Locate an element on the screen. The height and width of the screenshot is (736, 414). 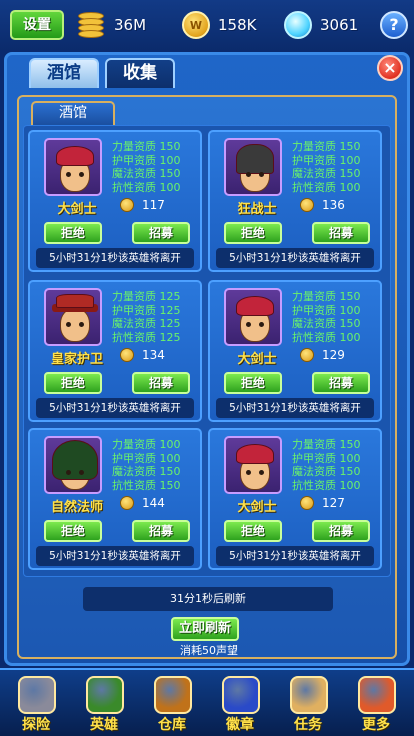
hero-stat: 抗性资质 125 is located at coordinates (146, 337).